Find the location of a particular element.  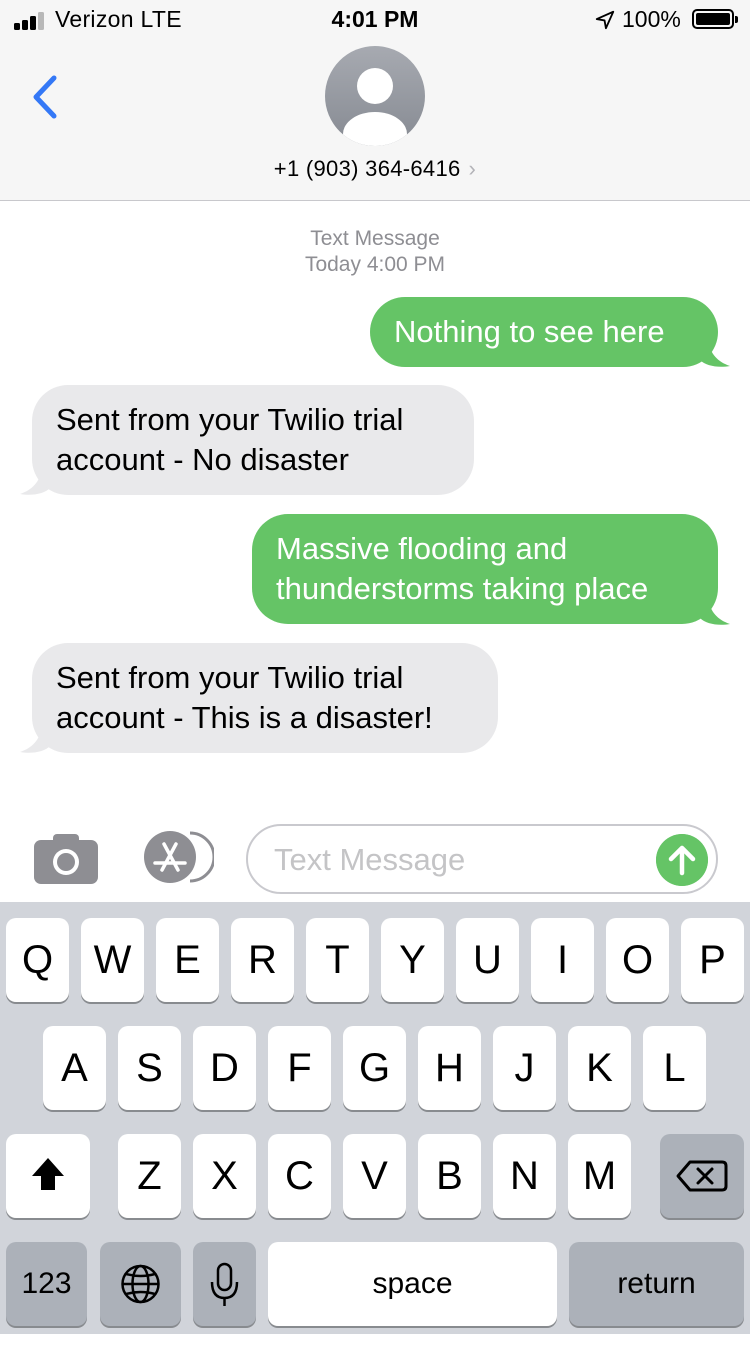

contact-name: +1 (903) 364-6416 › is located at coordinates (375, 169).